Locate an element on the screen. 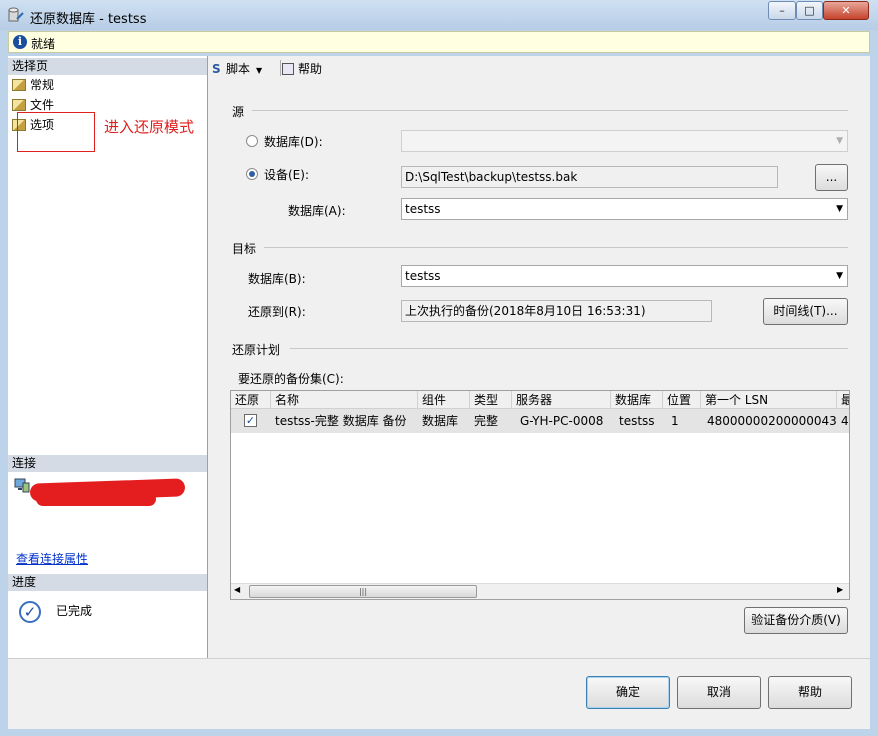  minimize-button: – is located at coordinates (782, 10).